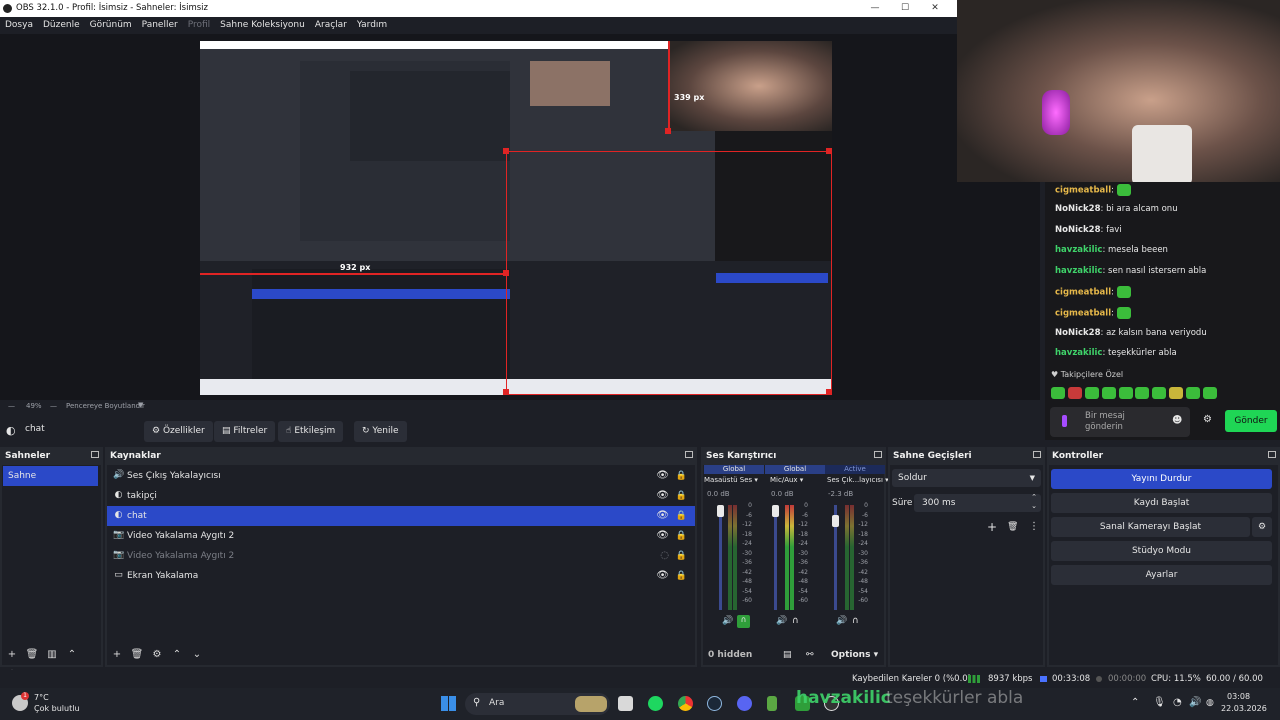 Image resolution: width=1280 pixels, height=720 pixels. Describe the element at coordinates (1177, 702) in the screenshot. I see `wifi-icon: ◔` at that location.